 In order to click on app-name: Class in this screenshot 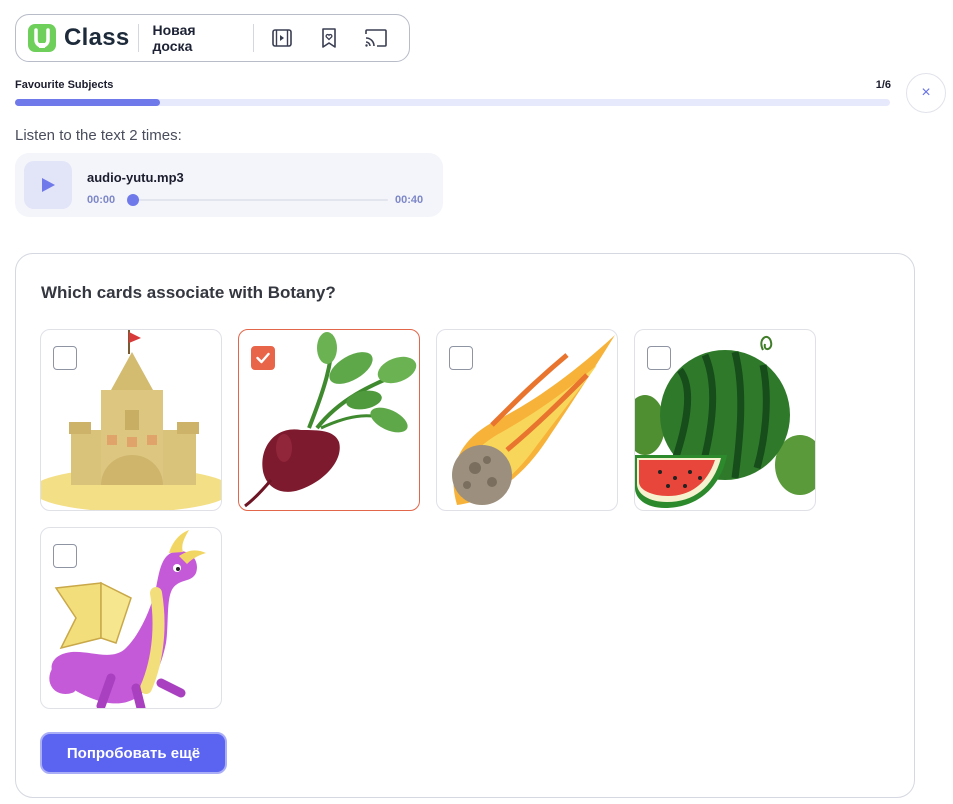, I will do `click(97, 37)`.